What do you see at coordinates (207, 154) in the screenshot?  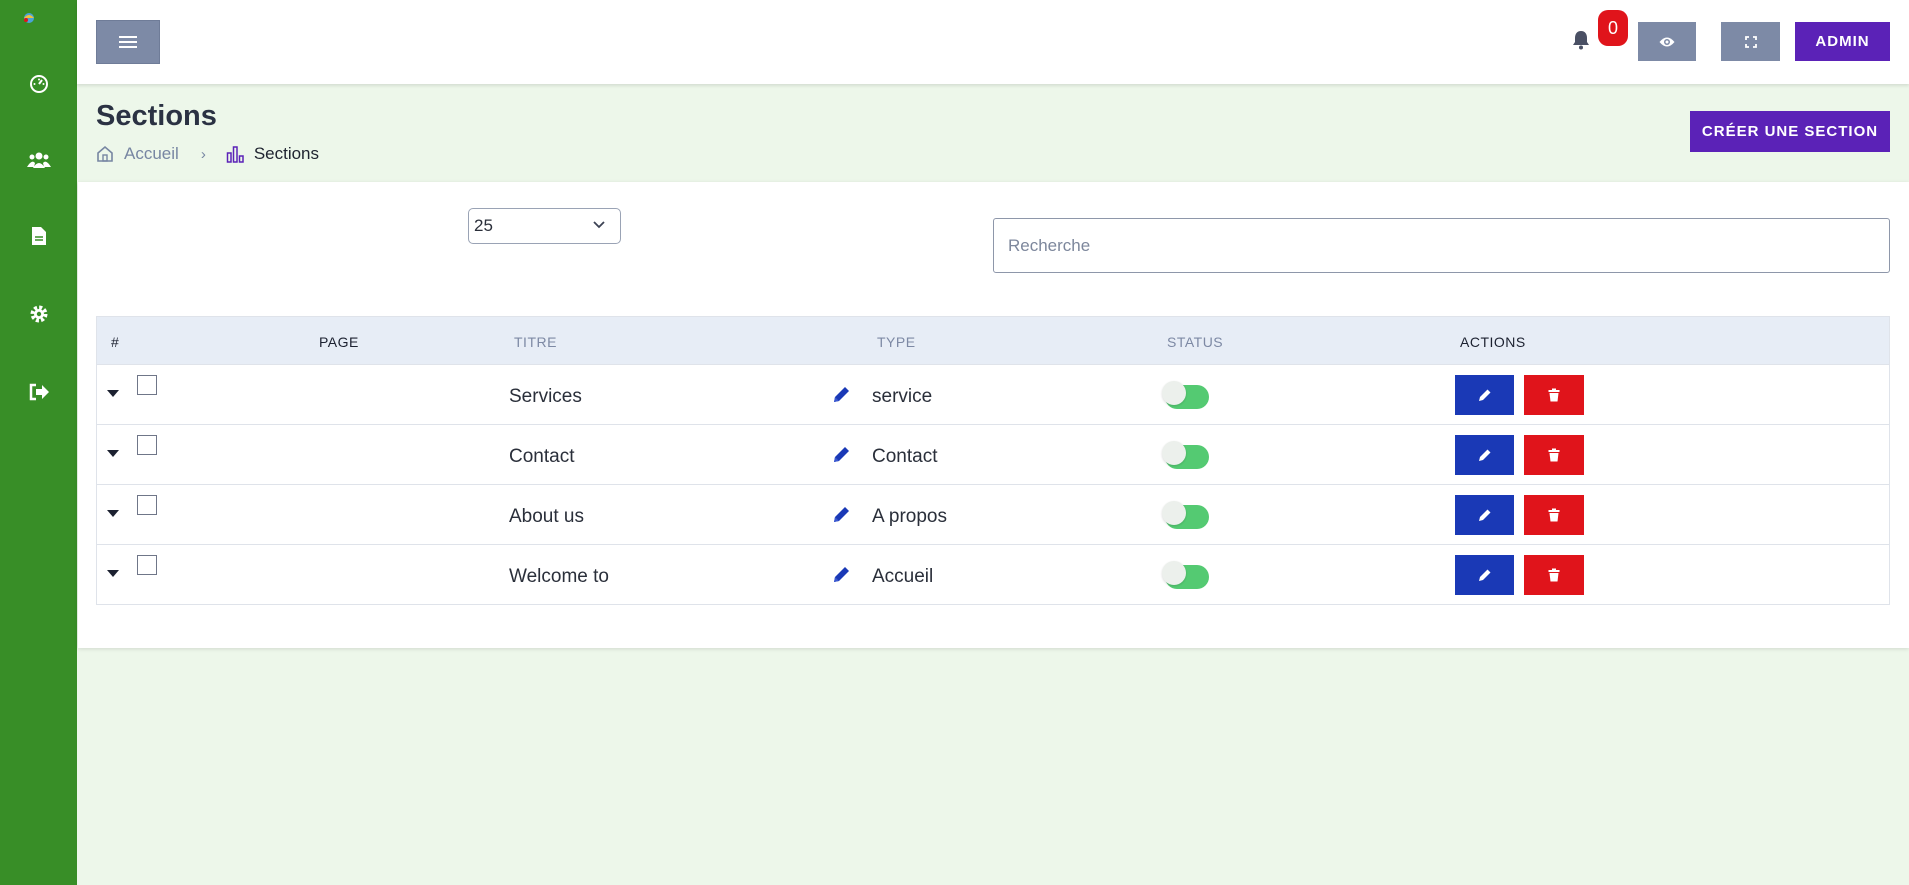 I see `breadcrumb: Accueil › Sections` at bounding box center [207, 154].